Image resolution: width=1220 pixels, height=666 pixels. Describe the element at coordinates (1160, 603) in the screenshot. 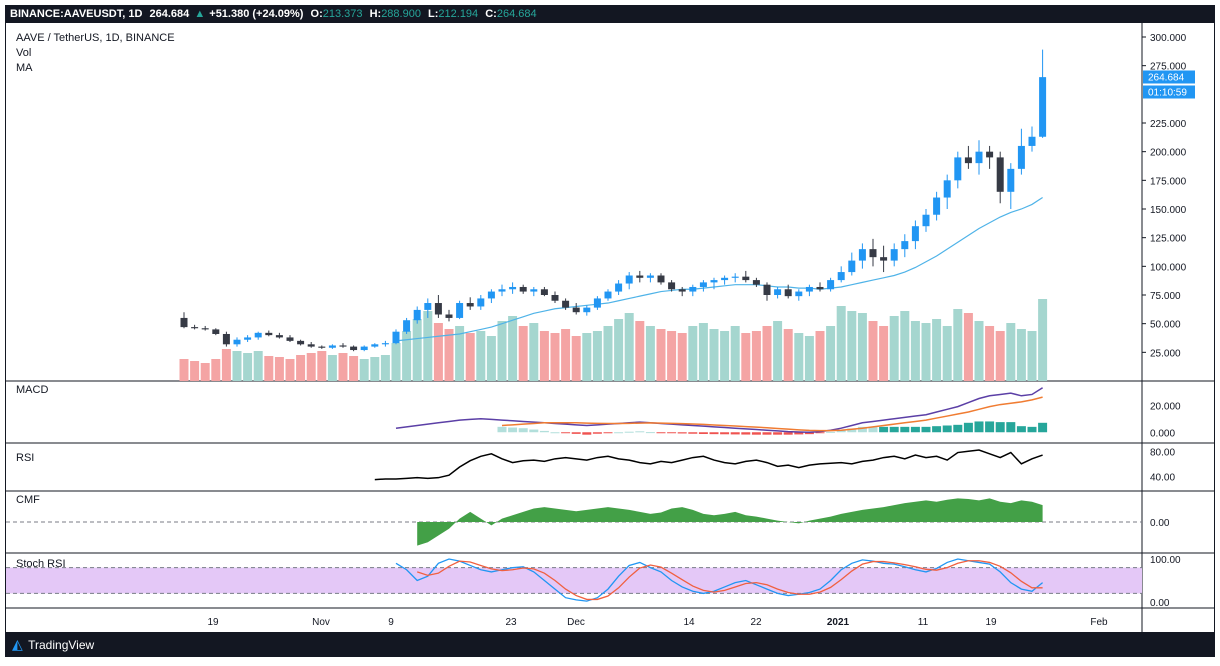

I see `stoch-tick-label: 0.00` at that location.